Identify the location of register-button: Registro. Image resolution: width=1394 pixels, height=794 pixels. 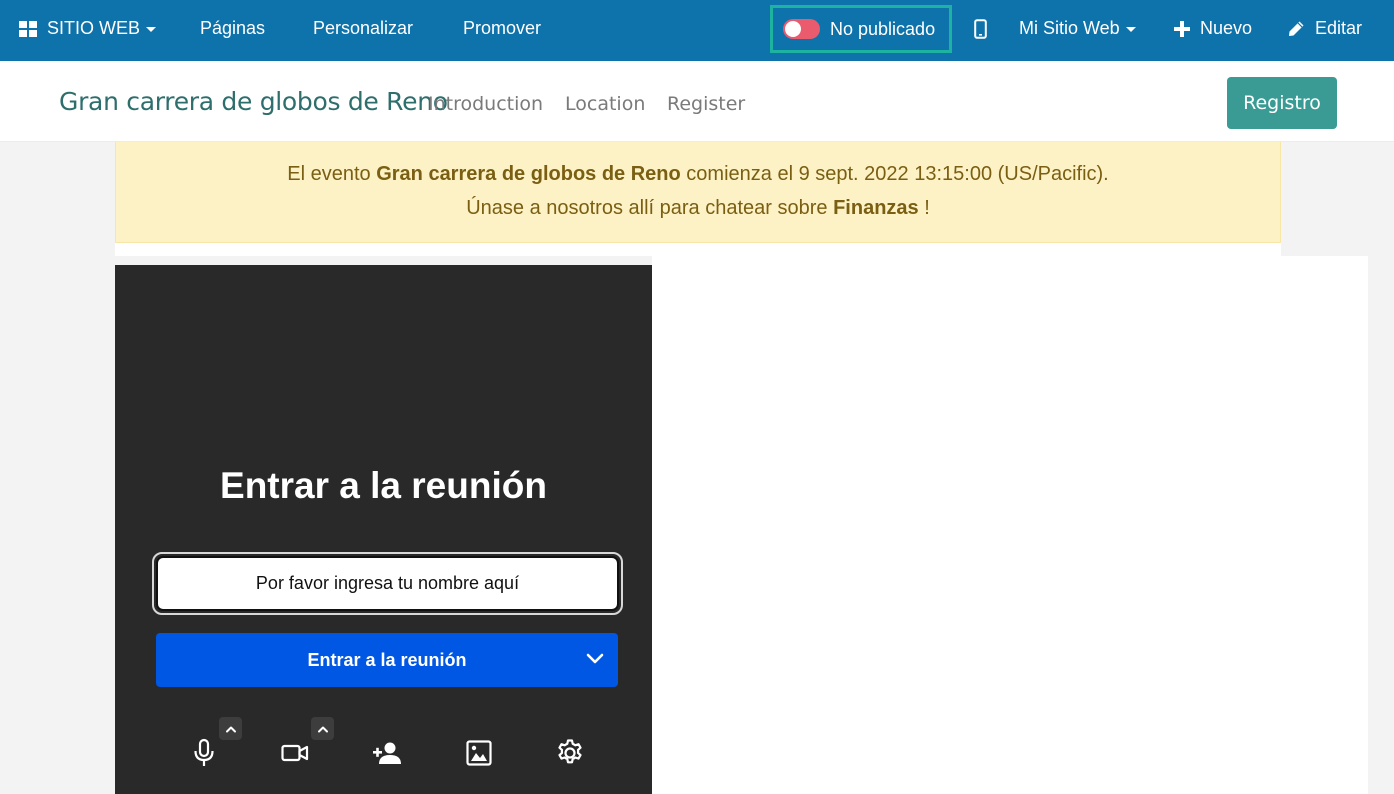
(1282, 103).